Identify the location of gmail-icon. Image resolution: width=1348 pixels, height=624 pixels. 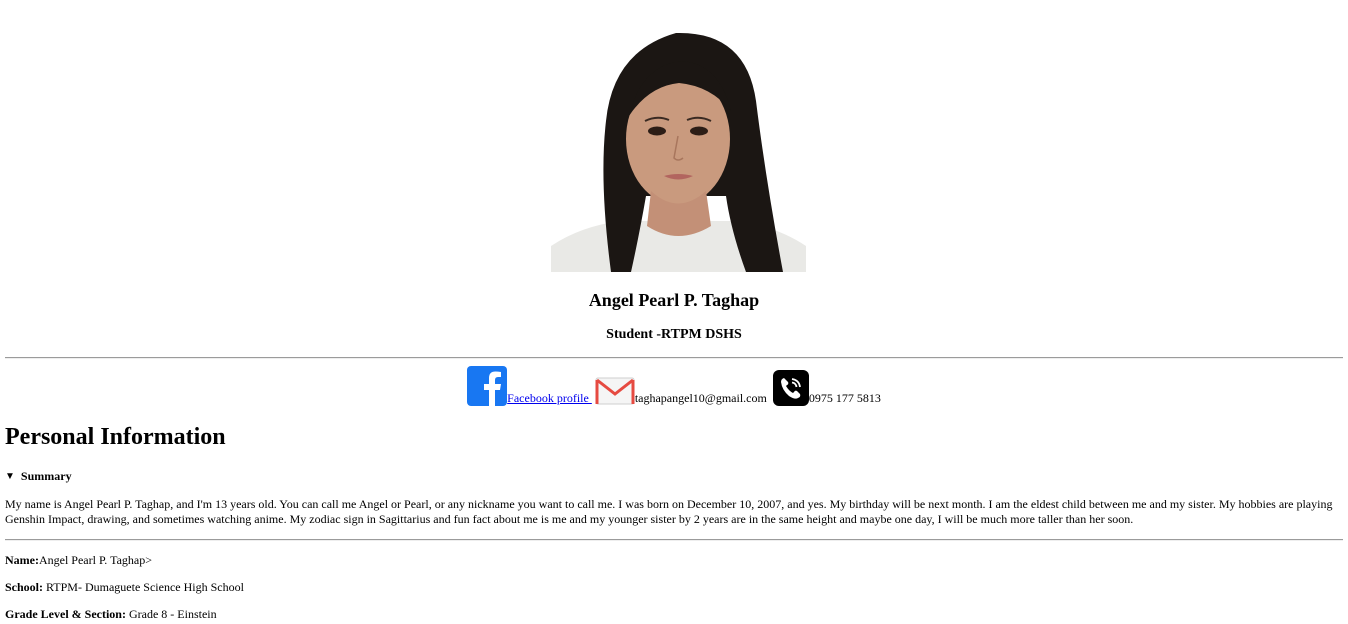
(615, 391).